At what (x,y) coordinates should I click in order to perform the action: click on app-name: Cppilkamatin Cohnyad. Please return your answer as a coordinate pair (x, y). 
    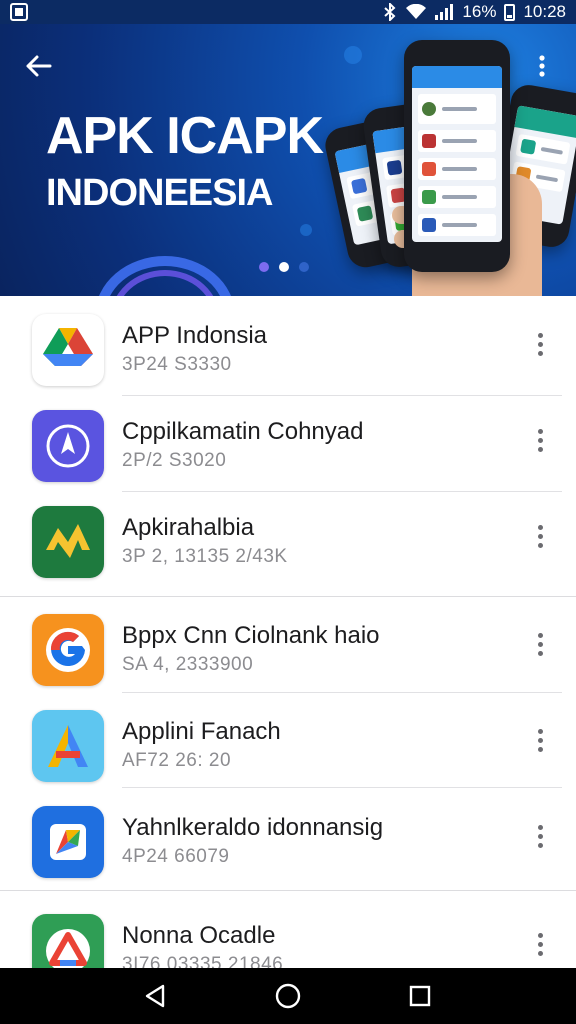
    Looking at the image, I should click on (243, 431).